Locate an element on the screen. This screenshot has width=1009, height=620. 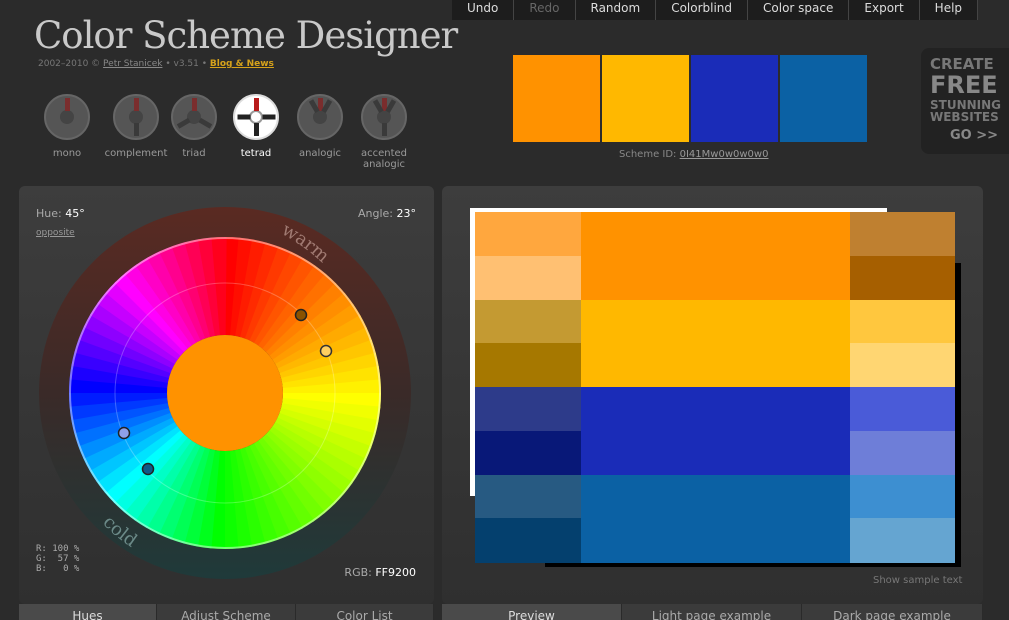
menu-redo: Redo is located at coordinates (545, 10).